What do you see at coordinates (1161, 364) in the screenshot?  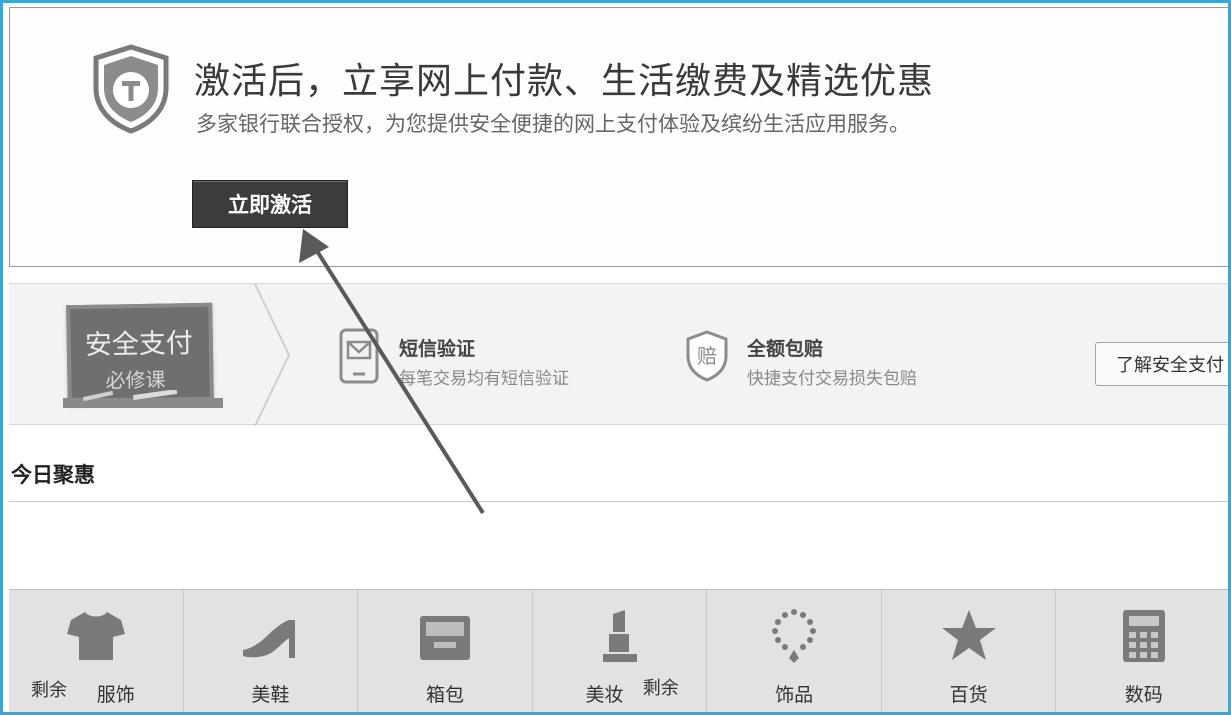 I see `learn-security-button: 了解安全支付` at bounding box center [1161, 364].